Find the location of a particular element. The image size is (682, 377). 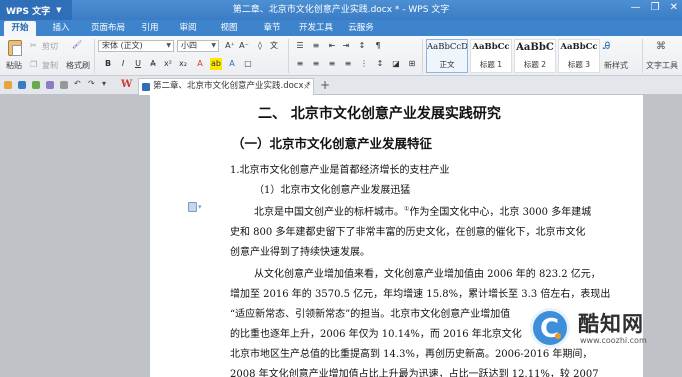

window-title: 第二章、北京市文化创意产业实践.docx * - WPS 文字 is located at coordinates (341, 10).